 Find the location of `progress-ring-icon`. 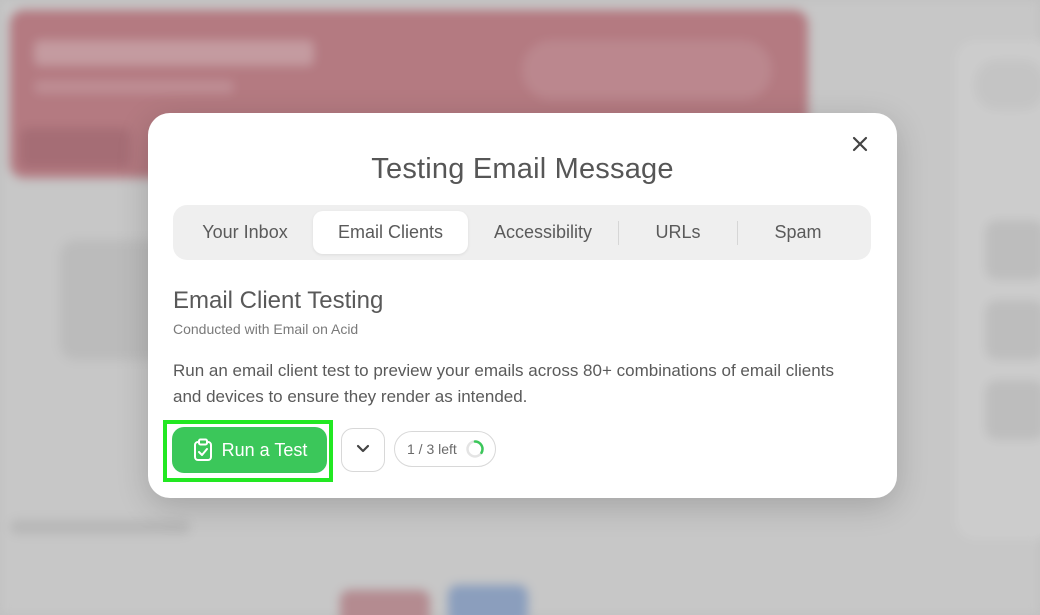

progress-ring-icon is located at coordinates (475, 449).